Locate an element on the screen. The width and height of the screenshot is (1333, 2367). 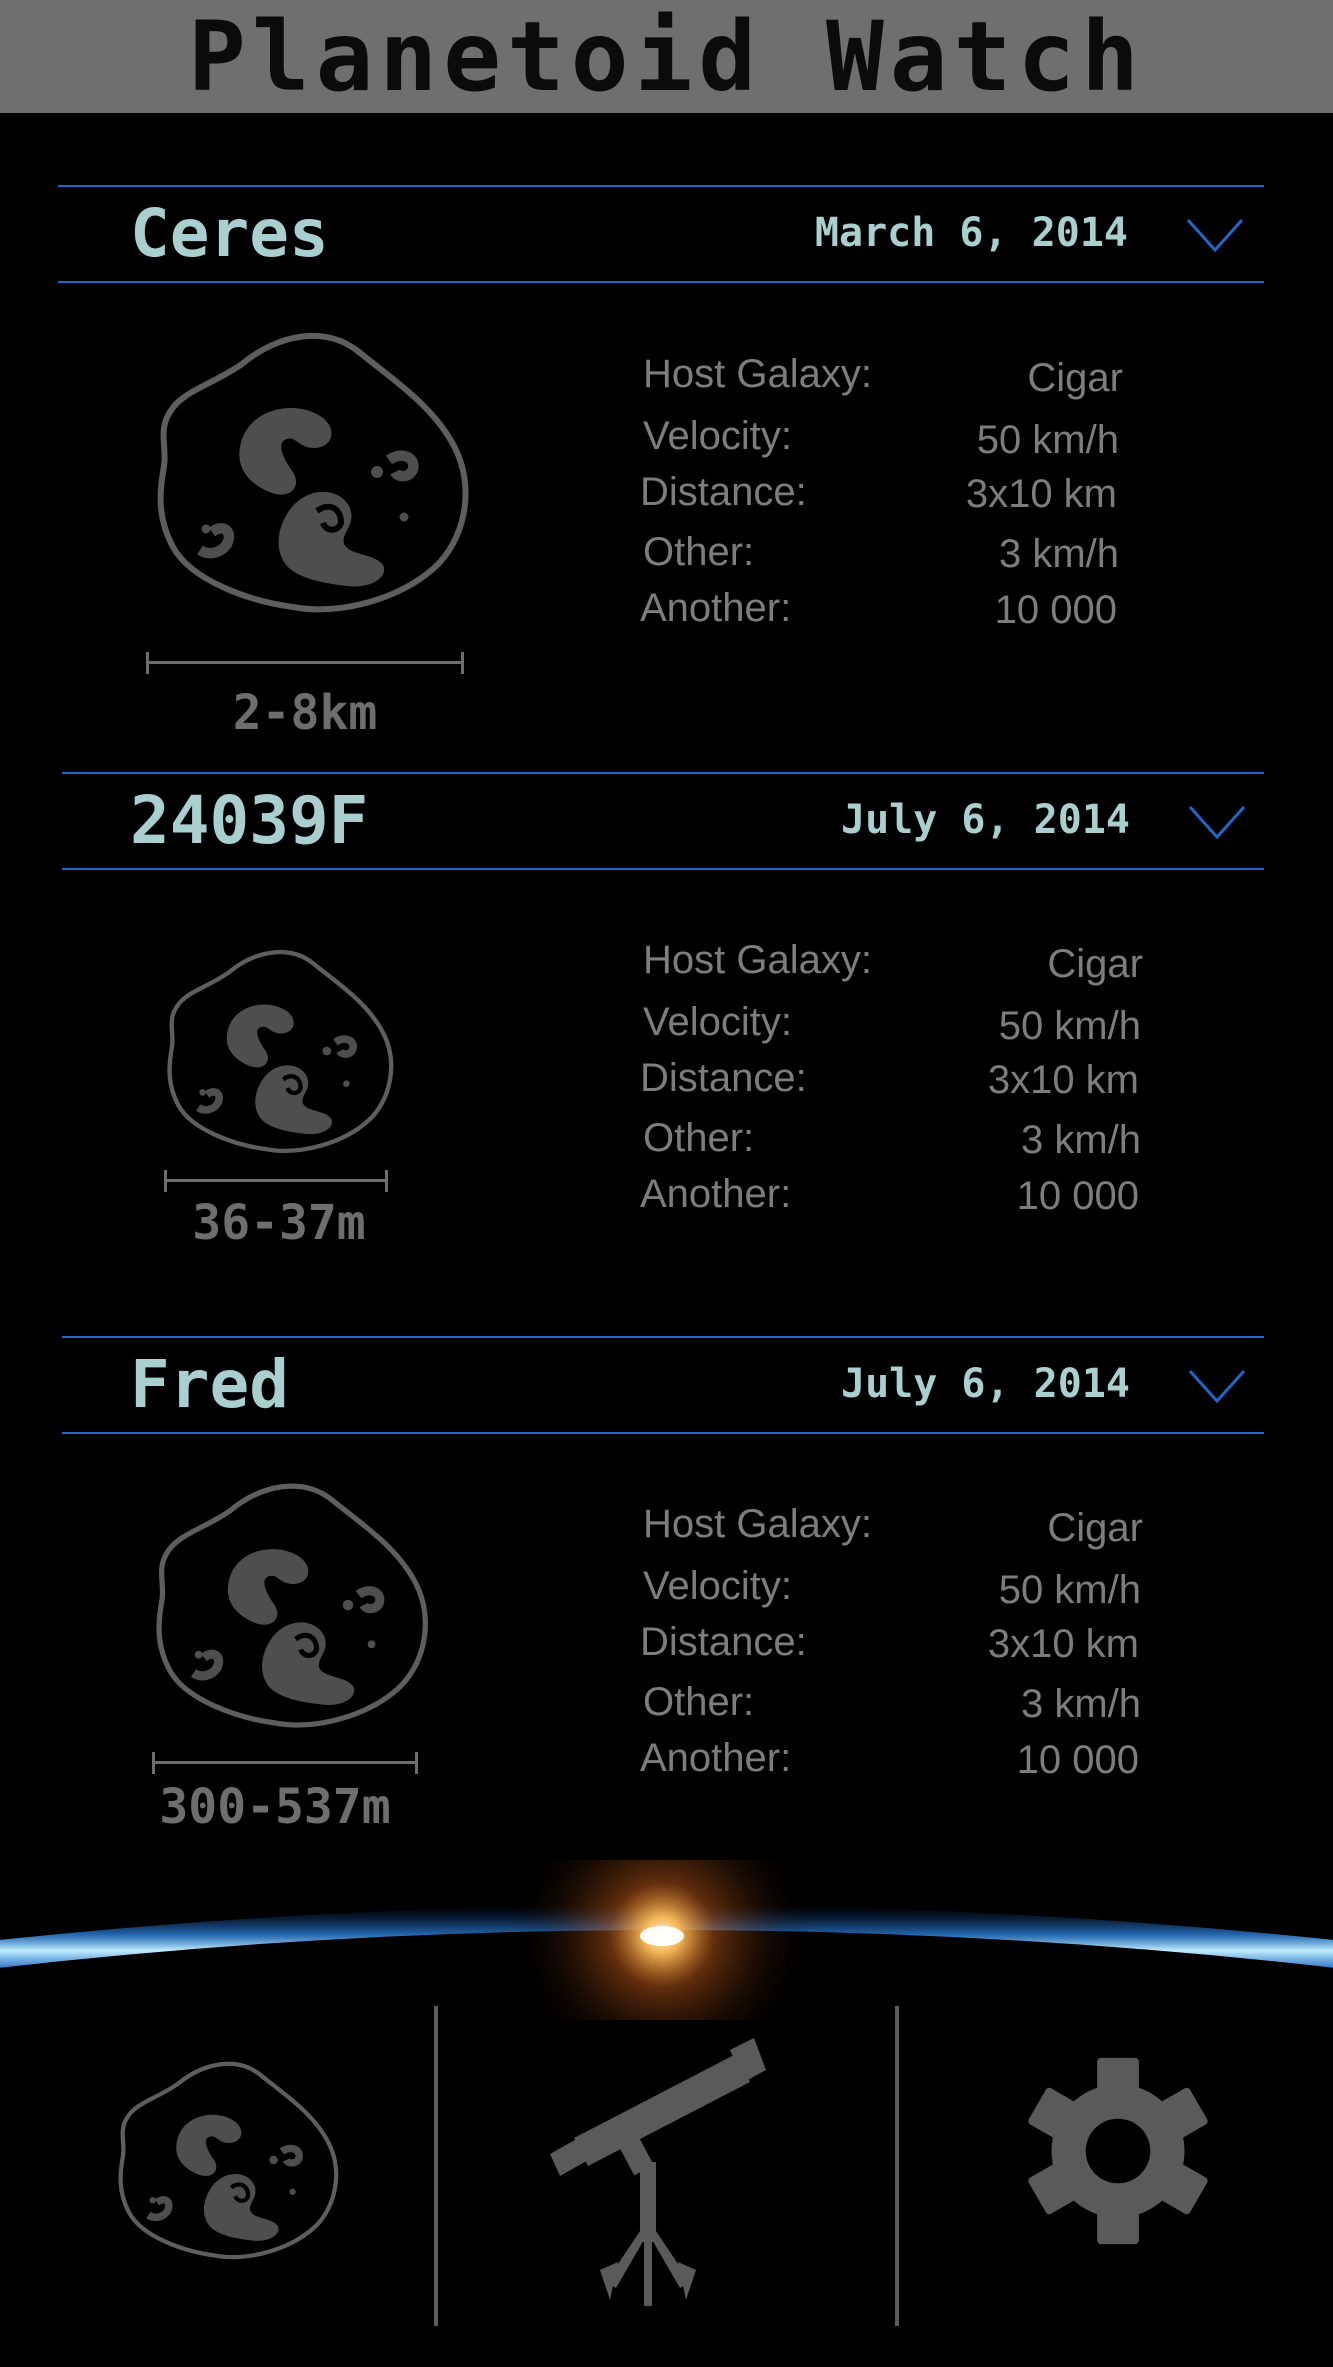
planetoid-name: Fred is located at coordinates (209, 1384).